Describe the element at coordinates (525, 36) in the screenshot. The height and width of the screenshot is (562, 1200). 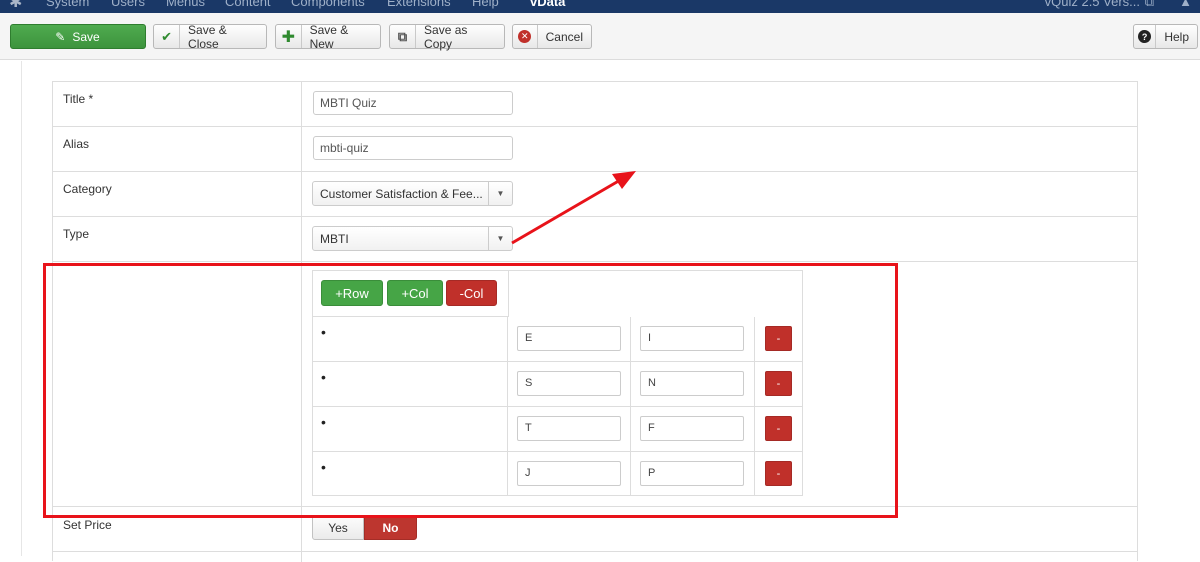
I see `cancel-icon: ✕` at that location.